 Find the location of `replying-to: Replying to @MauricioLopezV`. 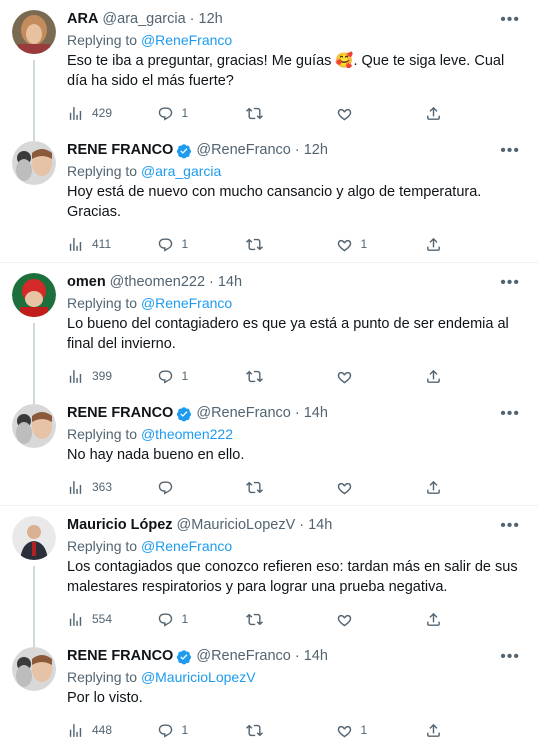

replying-to: Replying to @MauricioLopezV is located at coordinates (295, 677).